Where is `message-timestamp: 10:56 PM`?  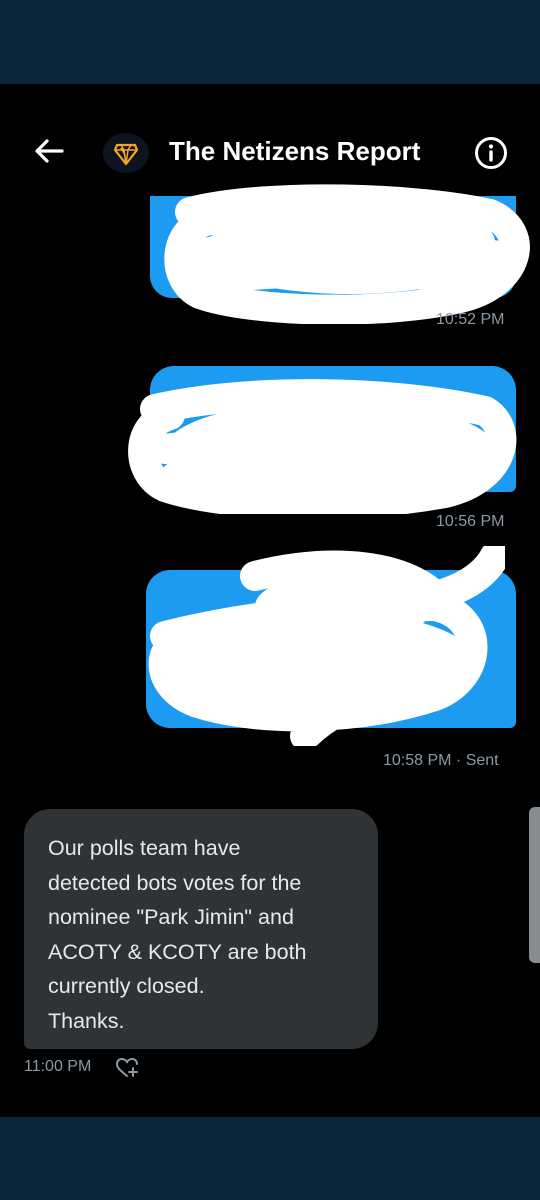
message-timestamp: 10:56 PM is located at coordinates (470, 521).